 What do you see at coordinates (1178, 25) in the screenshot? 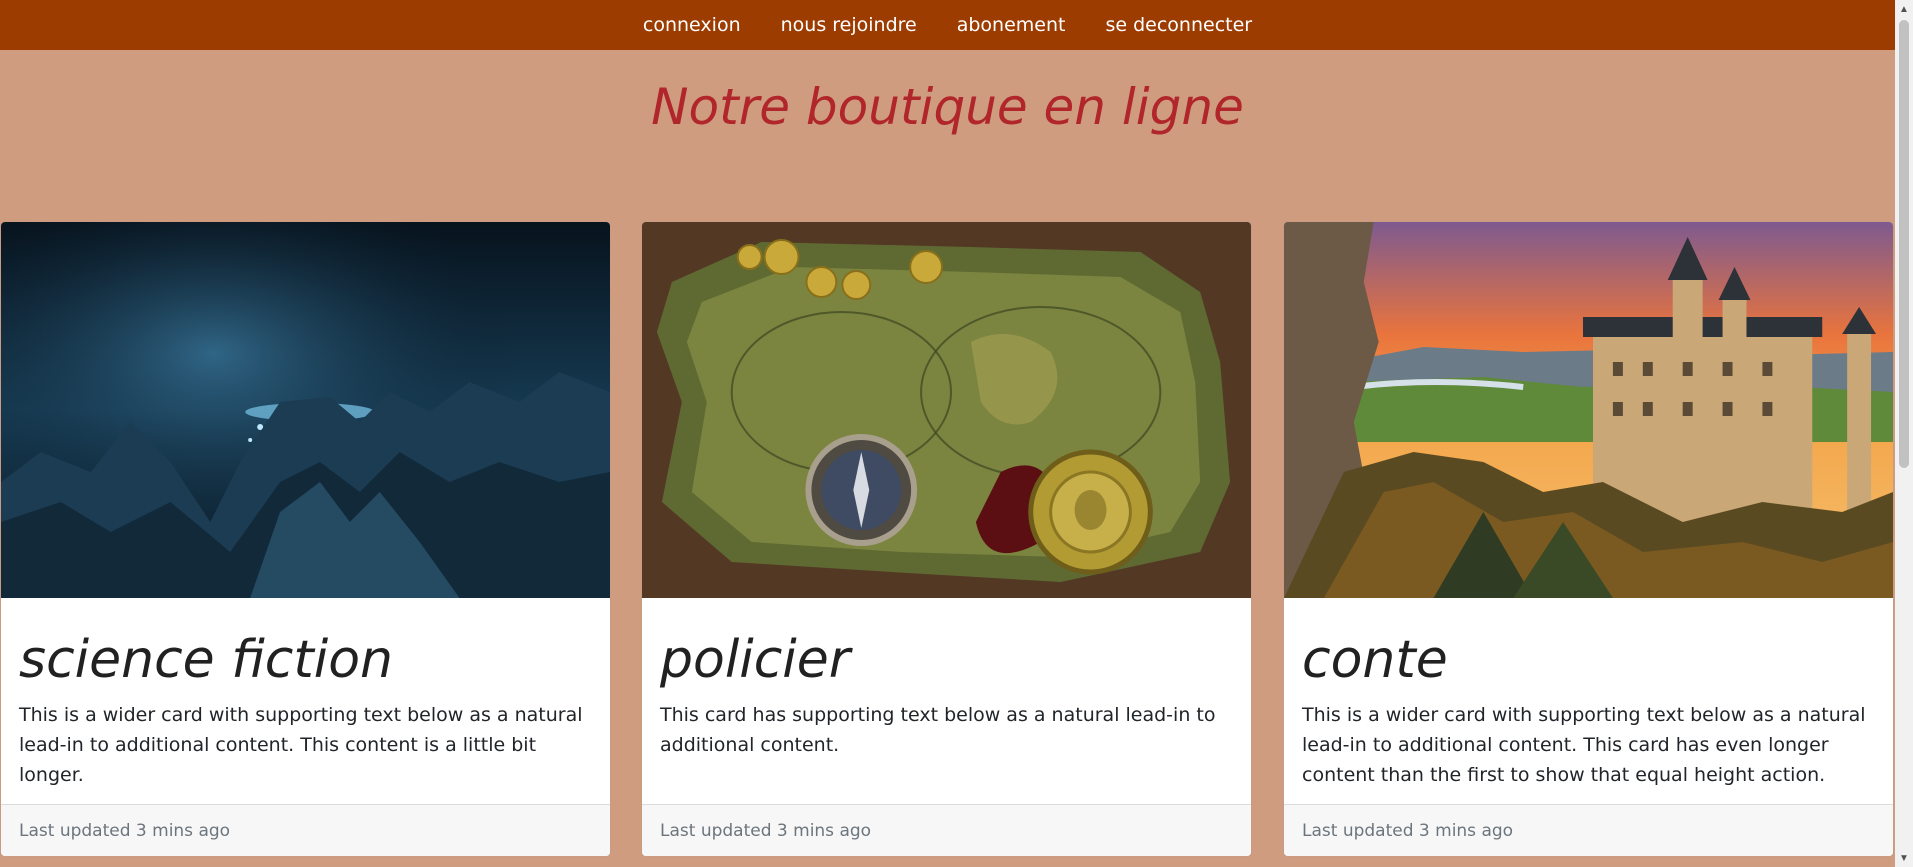
I see `nav-link-se-deconnecter: se deconnecter` at bounding box center [1178, 25].